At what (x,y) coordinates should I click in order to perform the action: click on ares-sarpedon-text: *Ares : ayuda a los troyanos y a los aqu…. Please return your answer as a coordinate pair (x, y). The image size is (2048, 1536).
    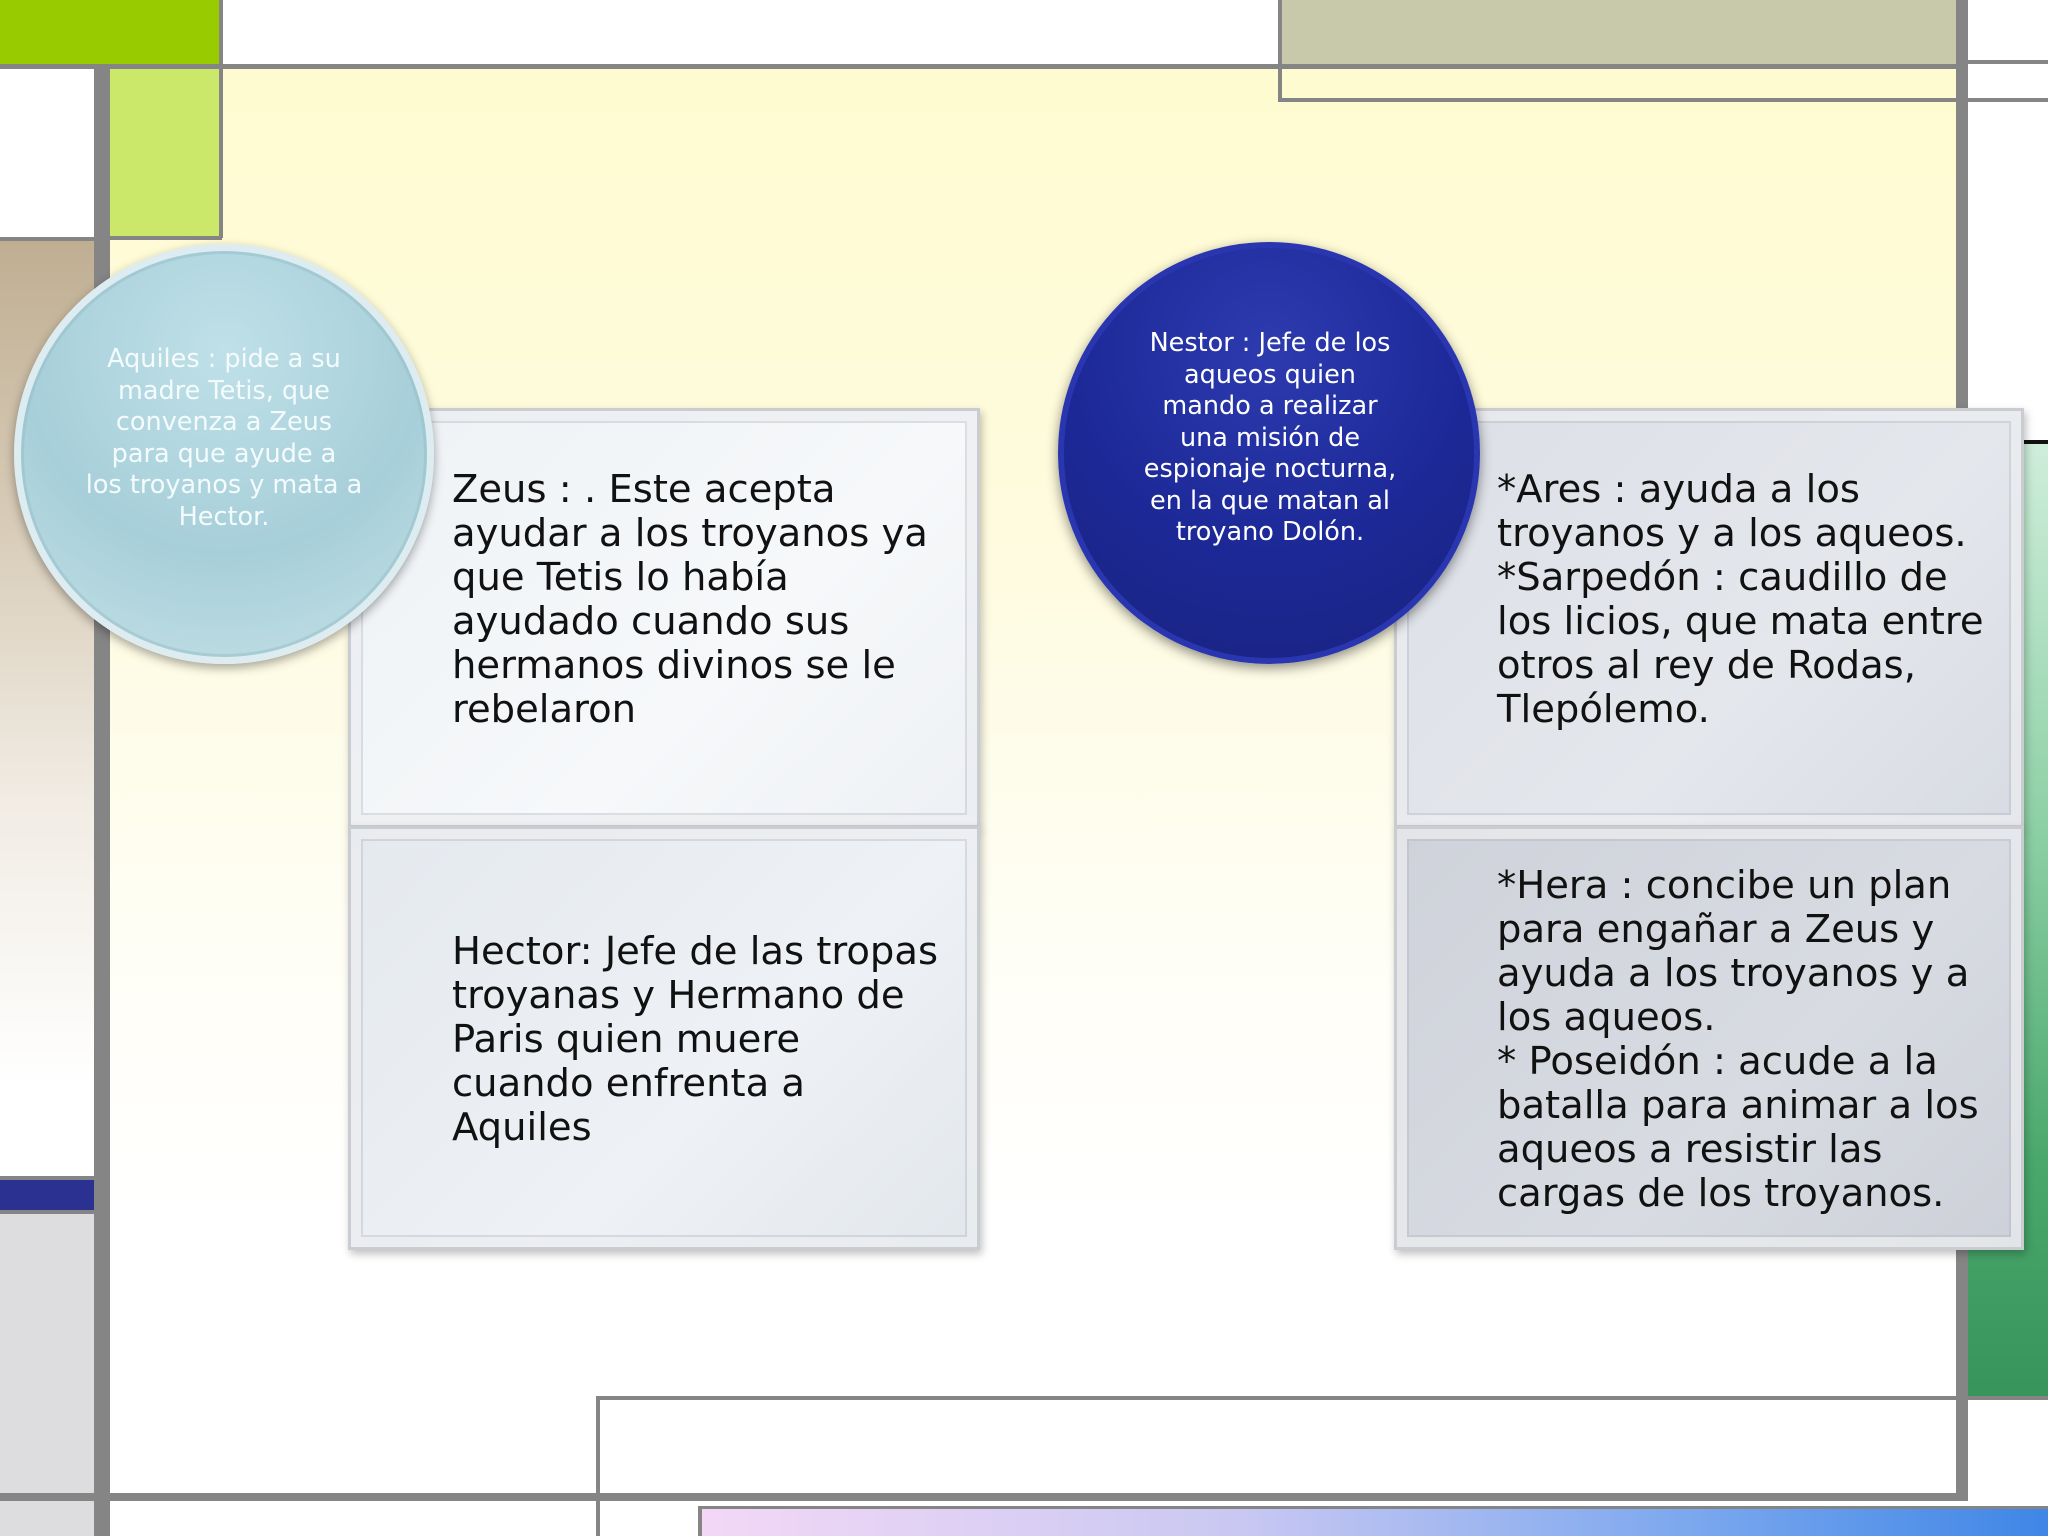
    Looking at the image, I should click on (1740, 599).